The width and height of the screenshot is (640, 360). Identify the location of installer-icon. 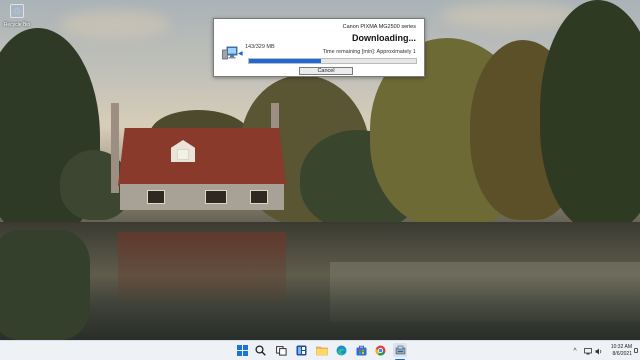
(400, 350).